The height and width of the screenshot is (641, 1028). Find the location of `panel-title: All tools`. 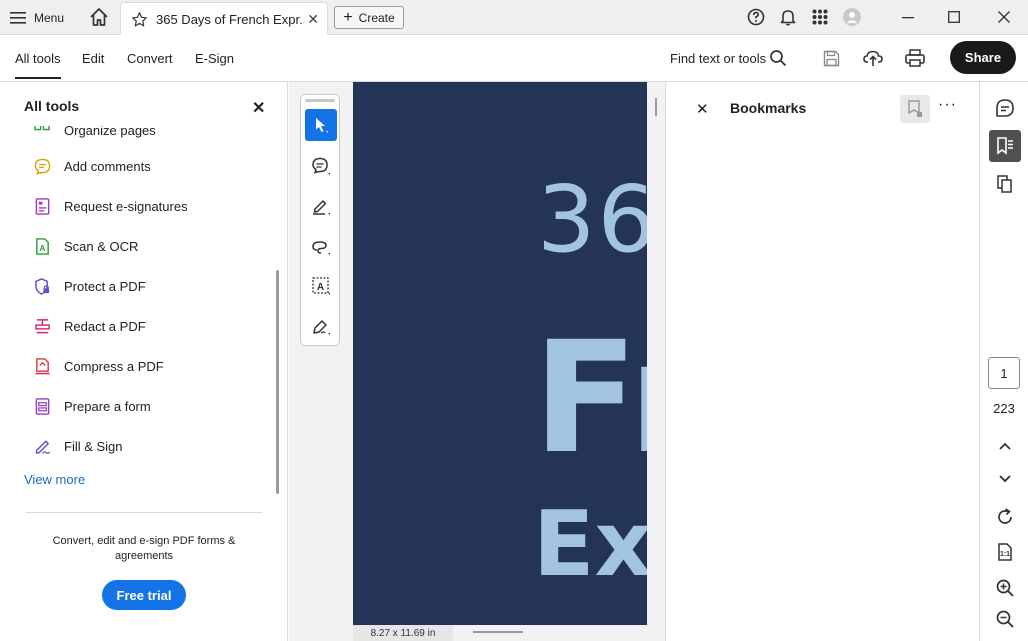

panel-title: All tools is located at coordinates (52, 106).